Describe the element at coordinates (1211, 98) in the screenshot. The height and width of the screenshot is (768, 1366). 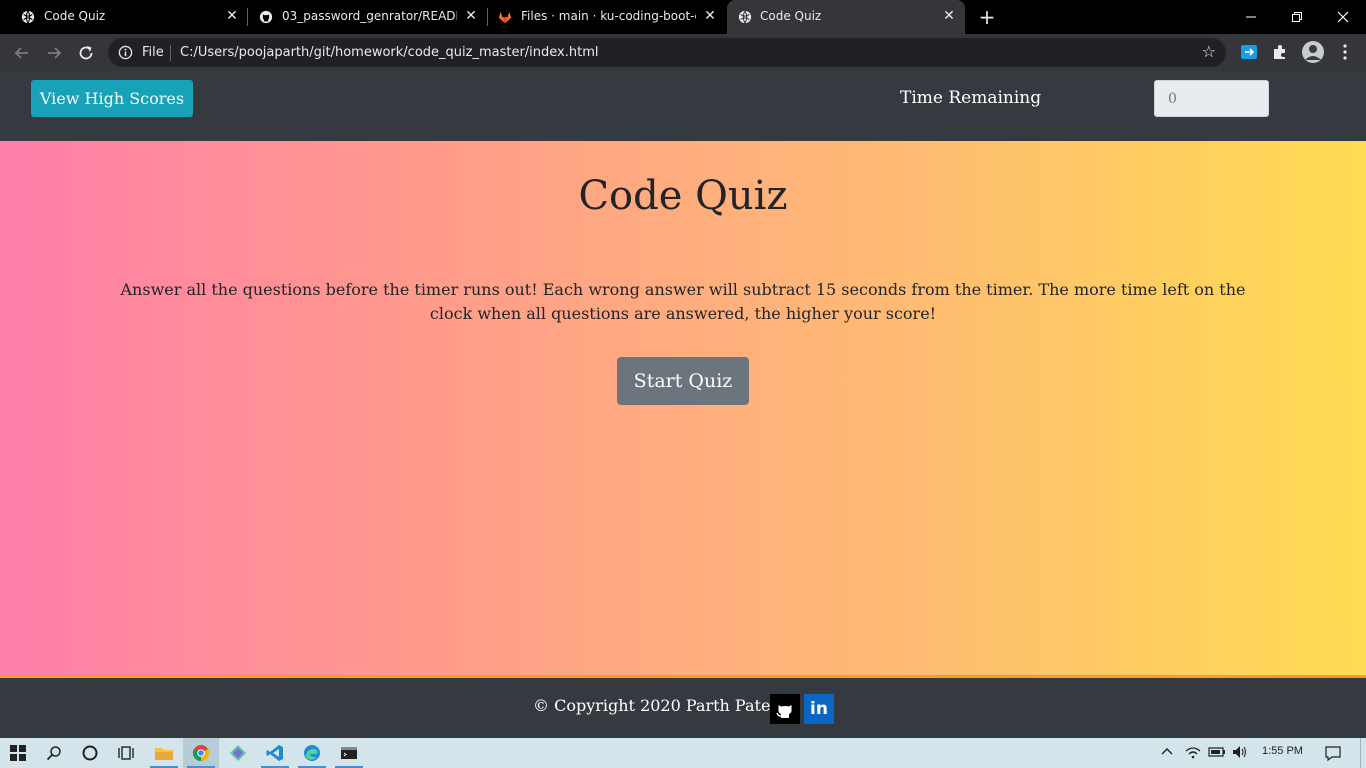
I see `time-remaining-field` at that location.